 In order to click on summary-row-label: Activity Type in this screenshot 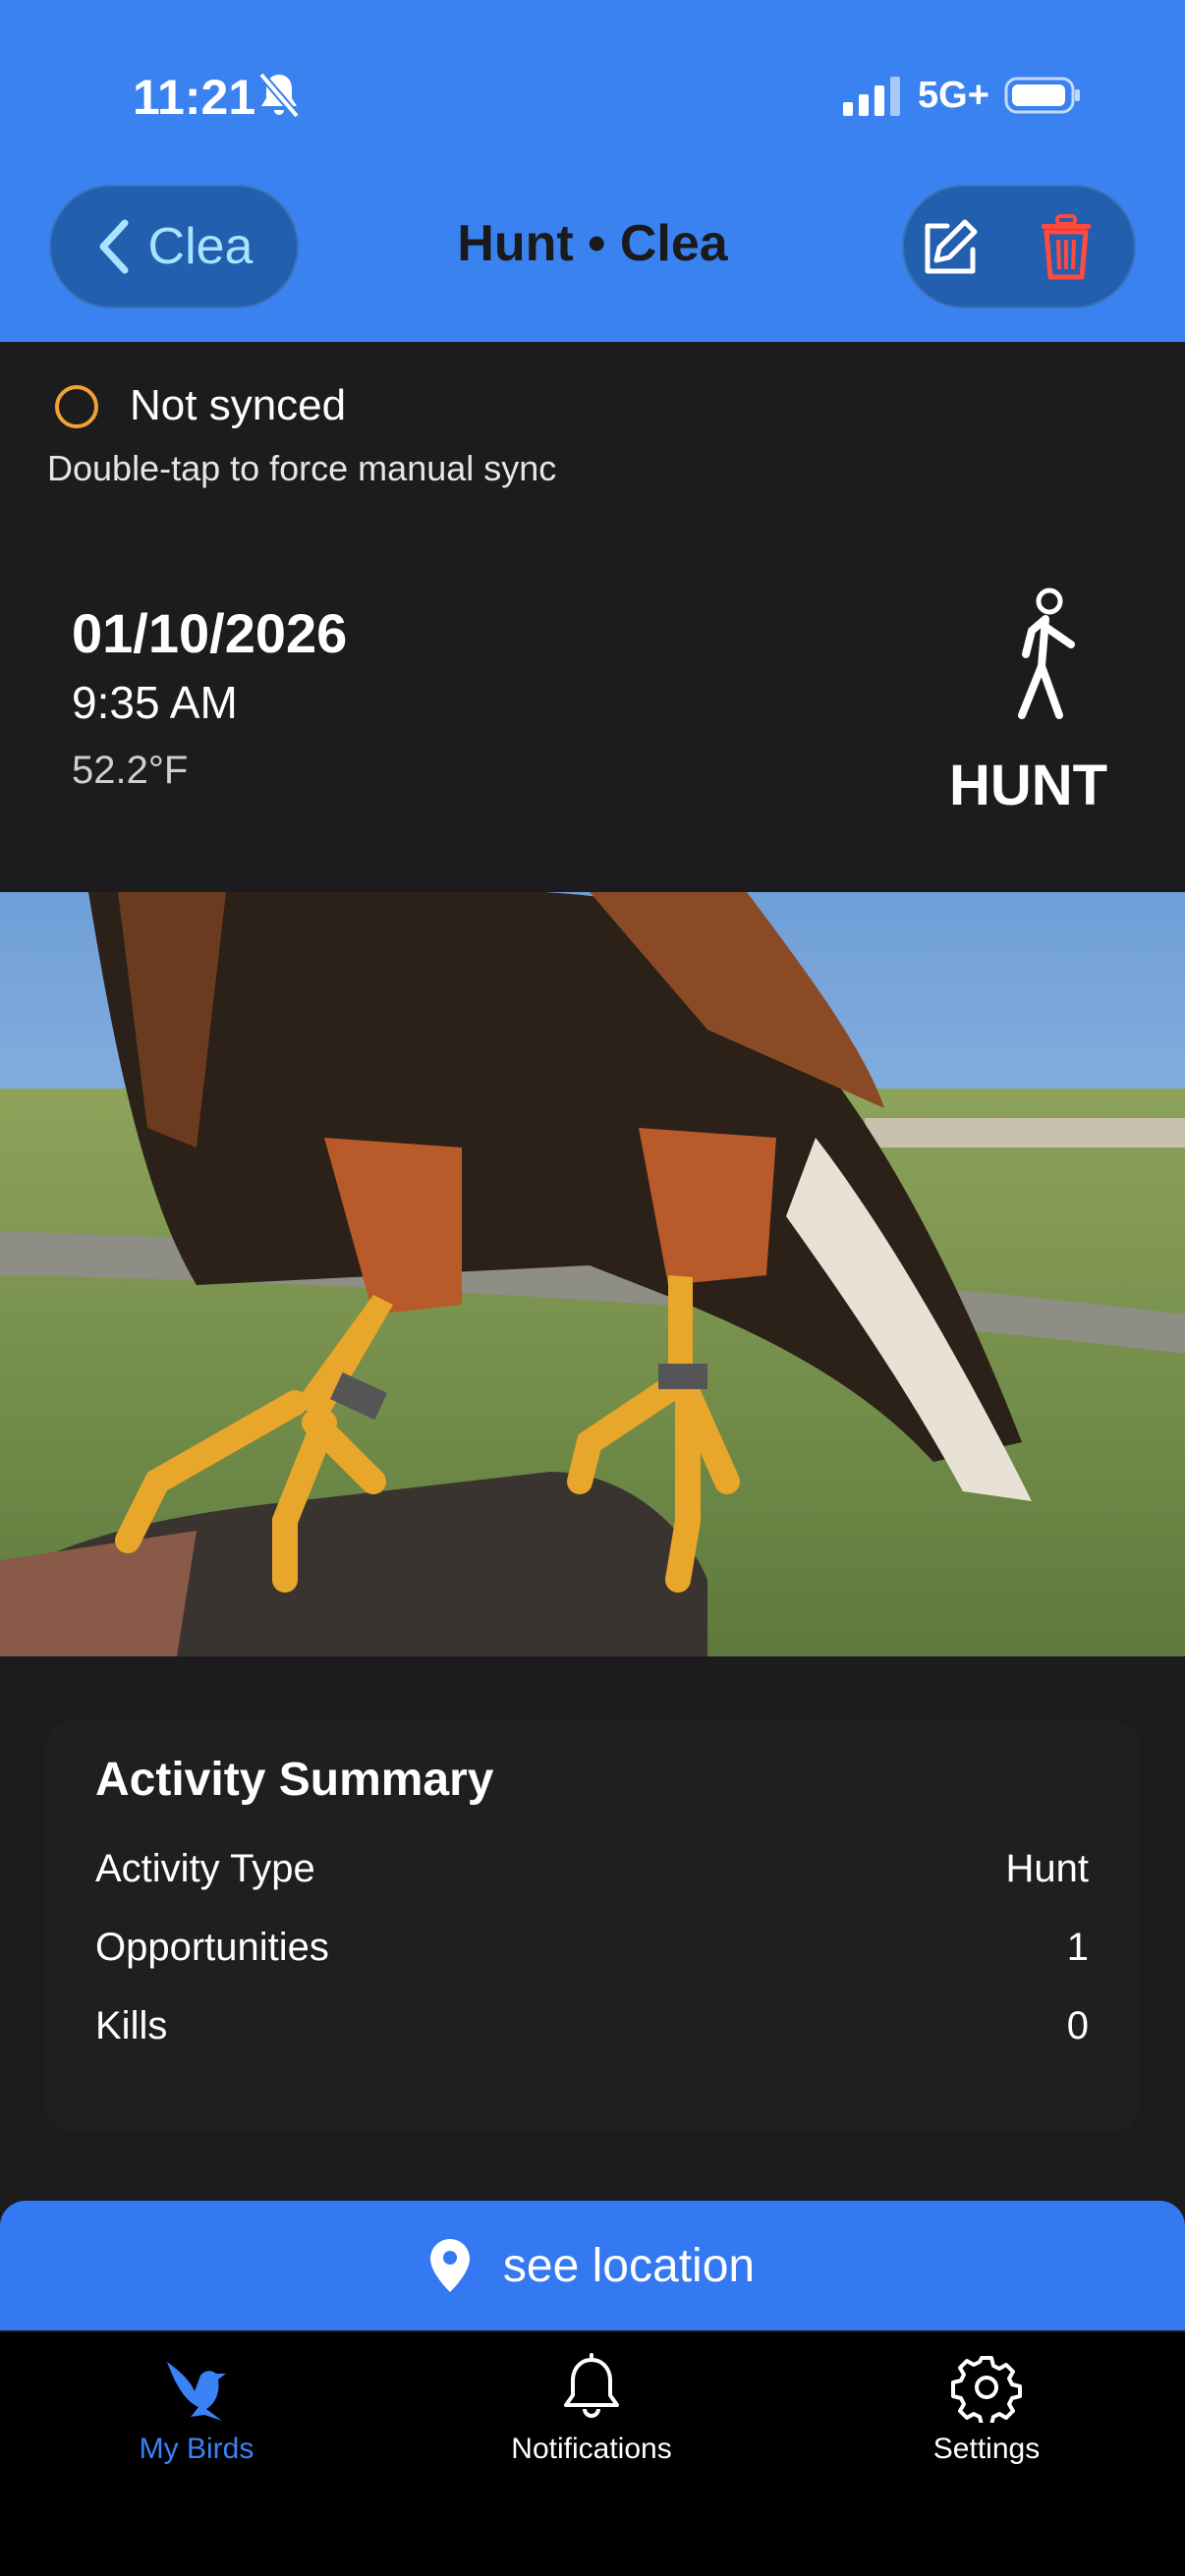, I will do `click(205, 1868)`.